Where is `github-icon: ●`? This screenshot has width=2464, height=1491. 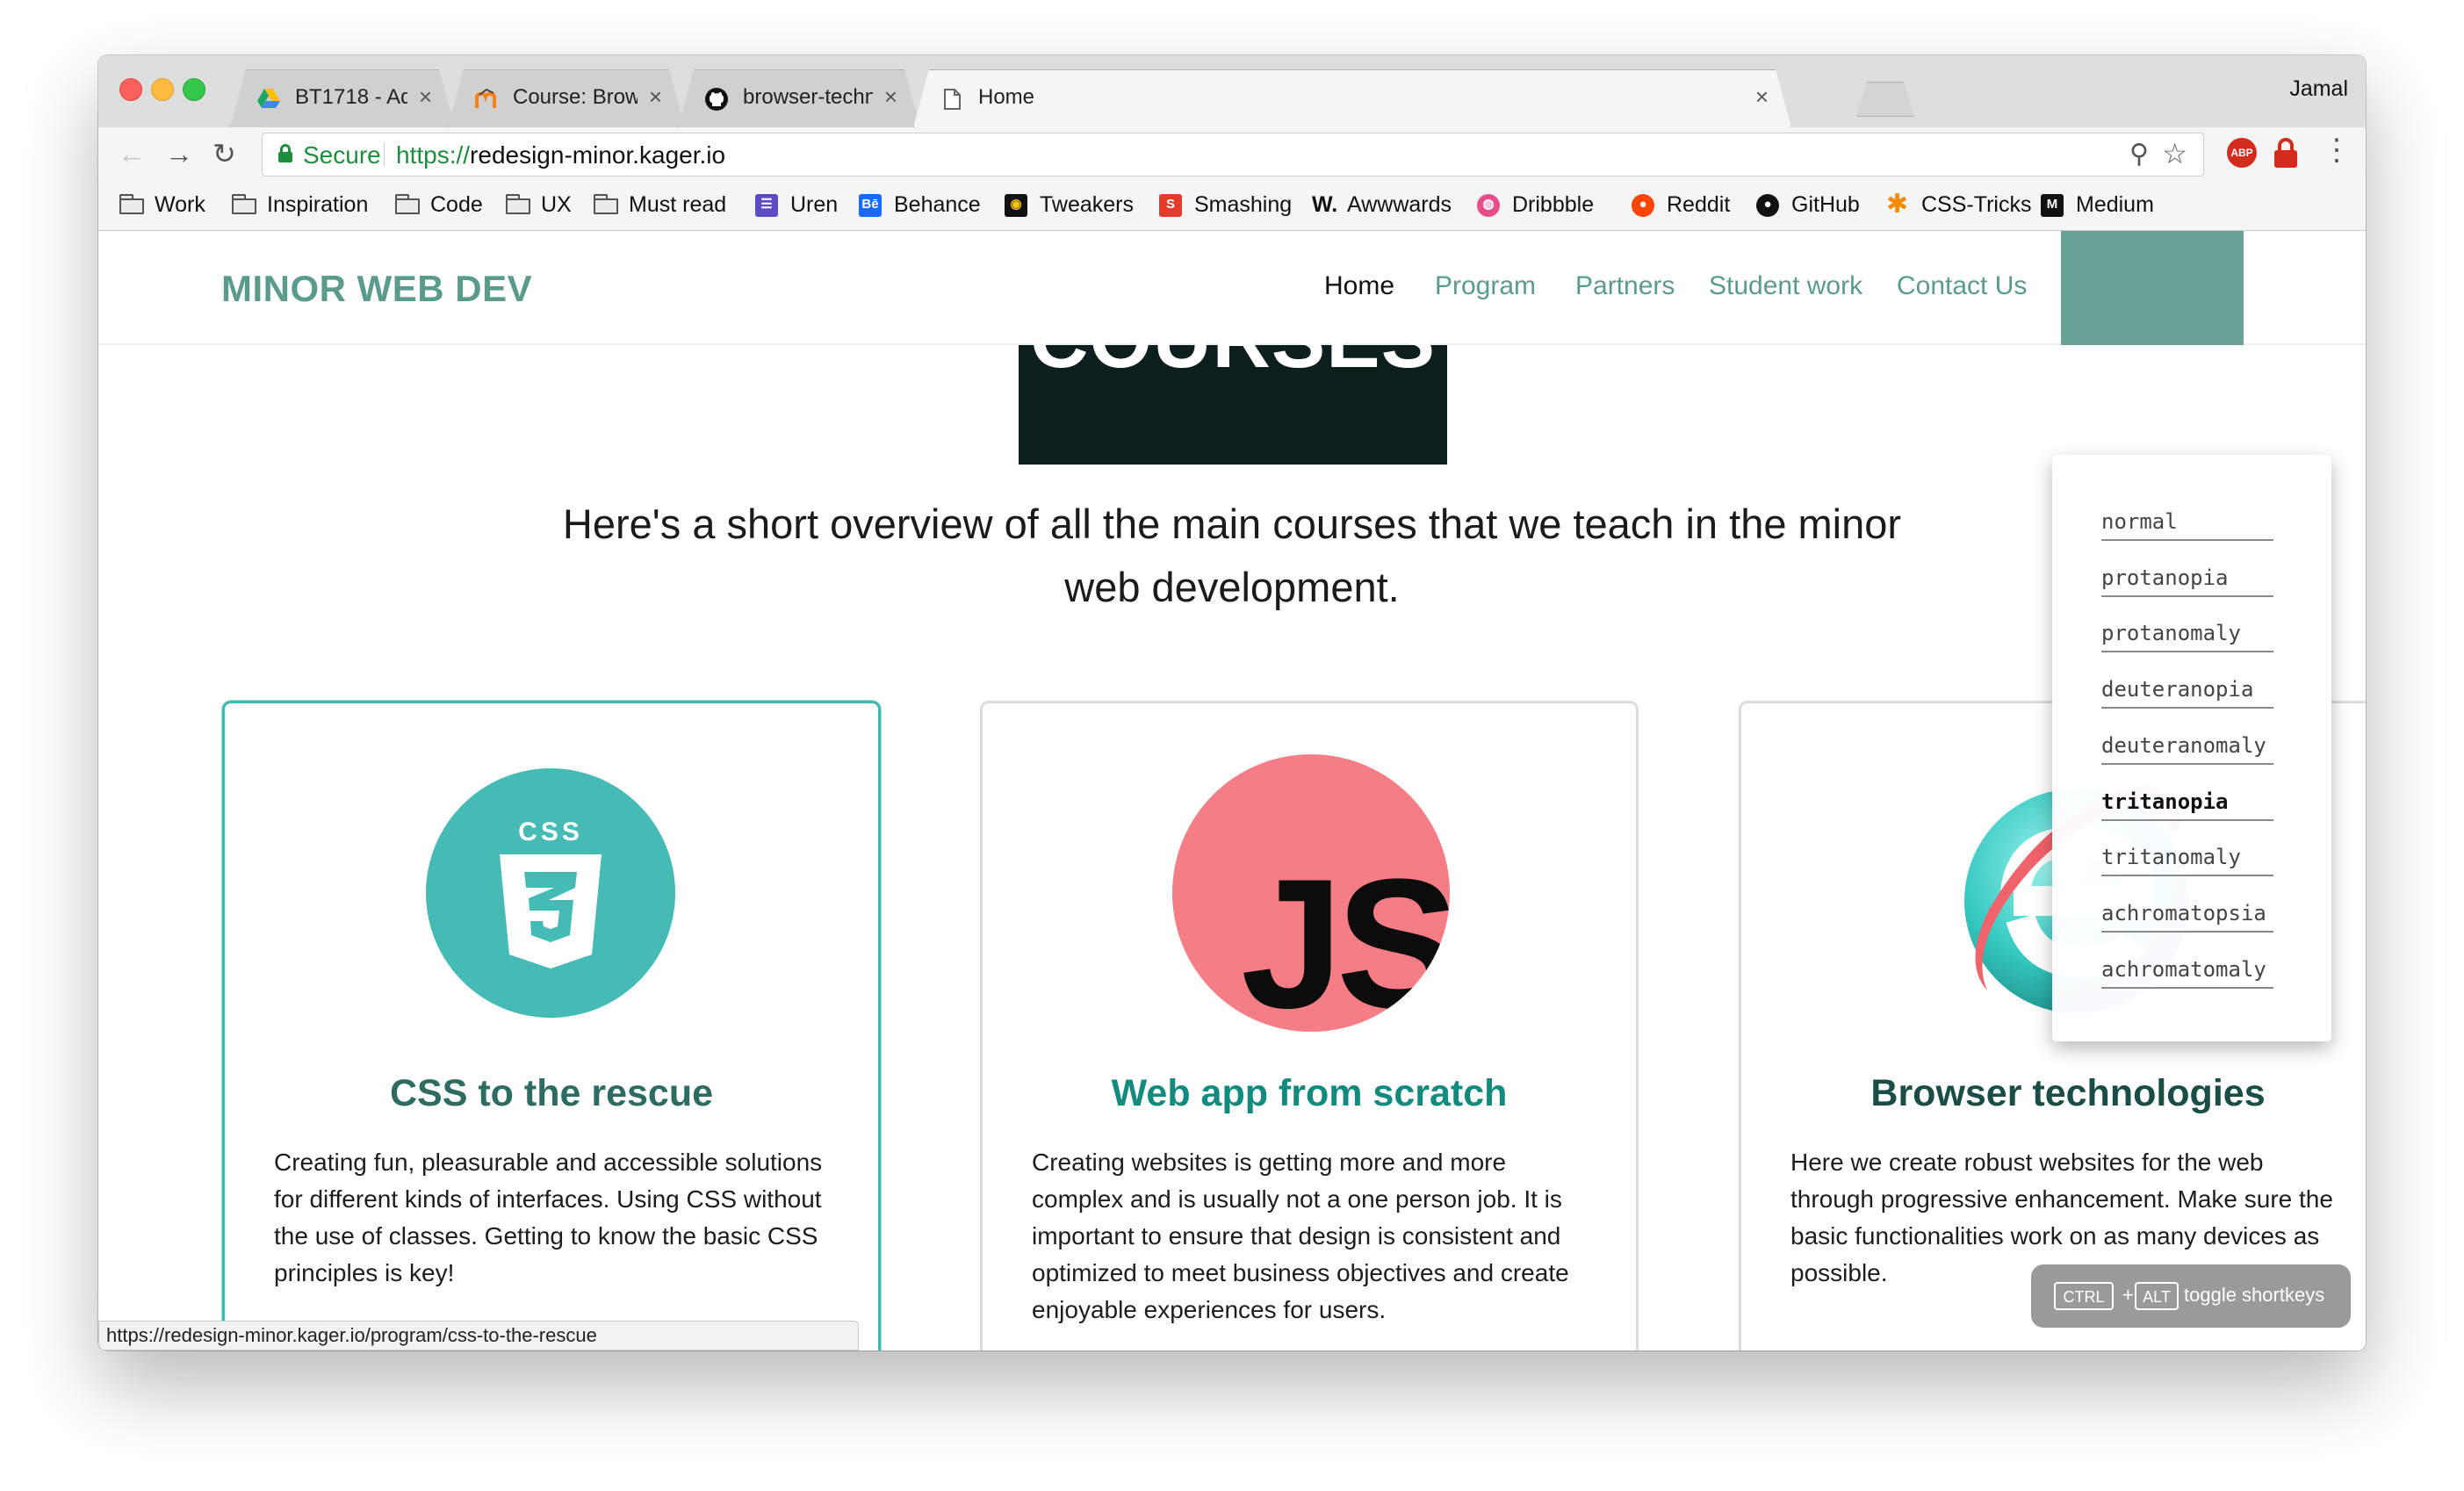 github-icon: ● is located at coordinates (1767, 205).